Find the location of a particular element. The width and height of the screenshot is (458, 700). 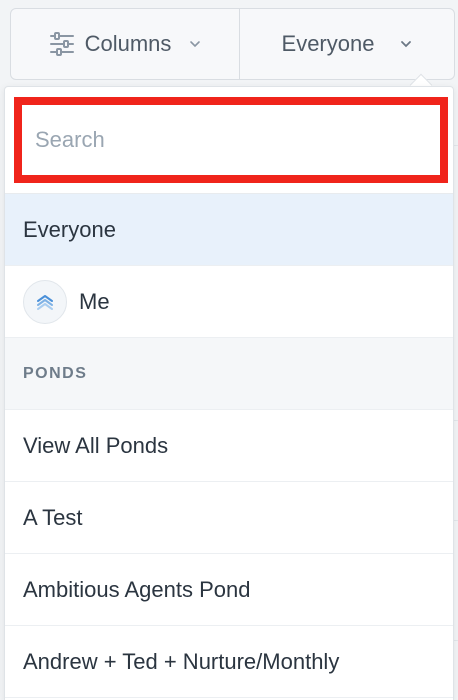

pond-item: Ambitious Agents Pond is located at coordinates (229, 590).